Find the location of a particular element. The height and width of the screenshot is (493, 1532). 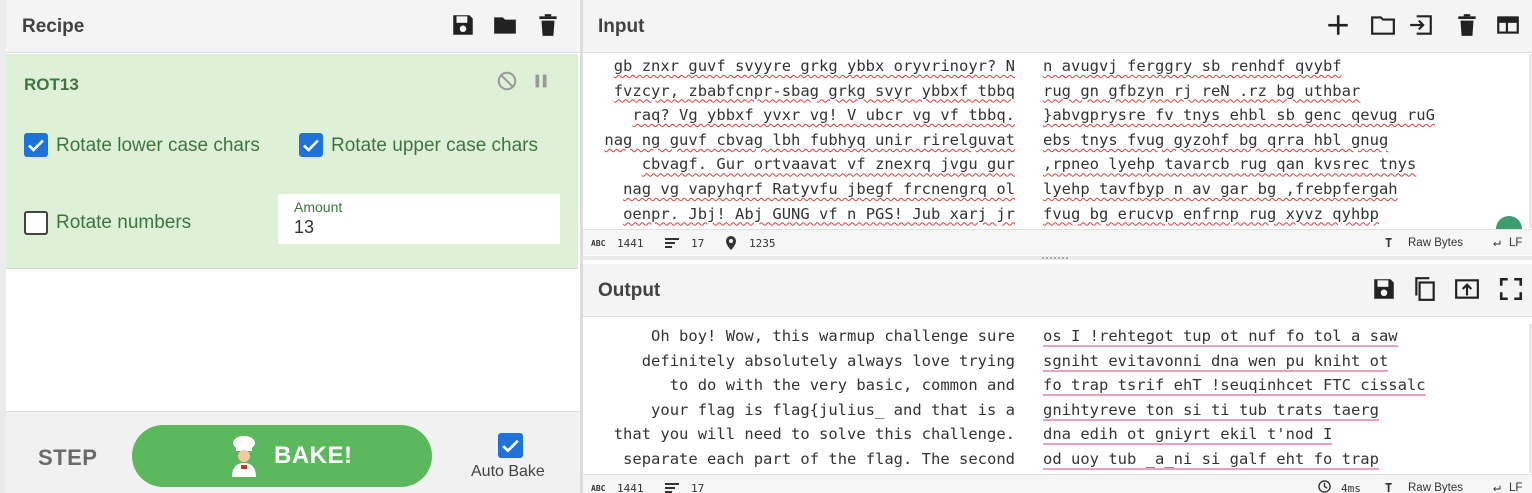

amount-field: Amount is located at coordinates (419, 219).